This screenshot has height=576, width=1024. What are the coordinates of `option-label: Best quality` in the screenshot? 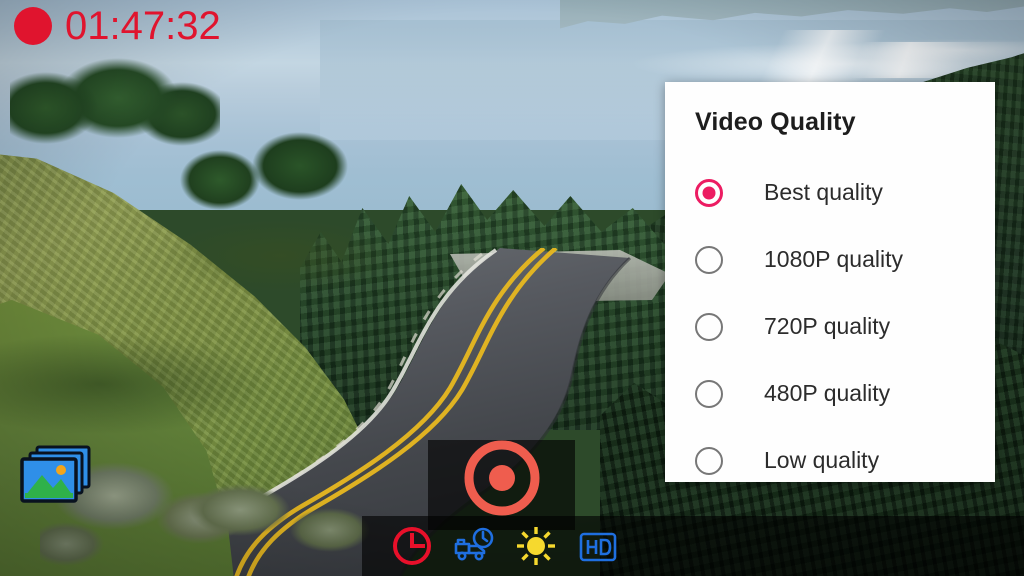 It's located at (823, 192).